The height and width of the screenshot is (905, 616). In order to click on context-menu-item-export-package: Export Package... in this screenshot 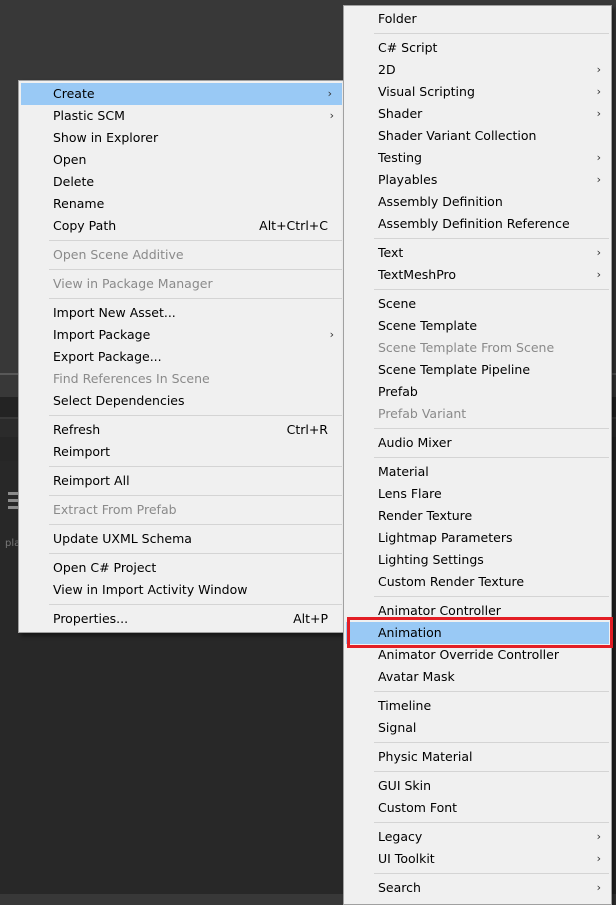, I will do `click(181, 357)`.